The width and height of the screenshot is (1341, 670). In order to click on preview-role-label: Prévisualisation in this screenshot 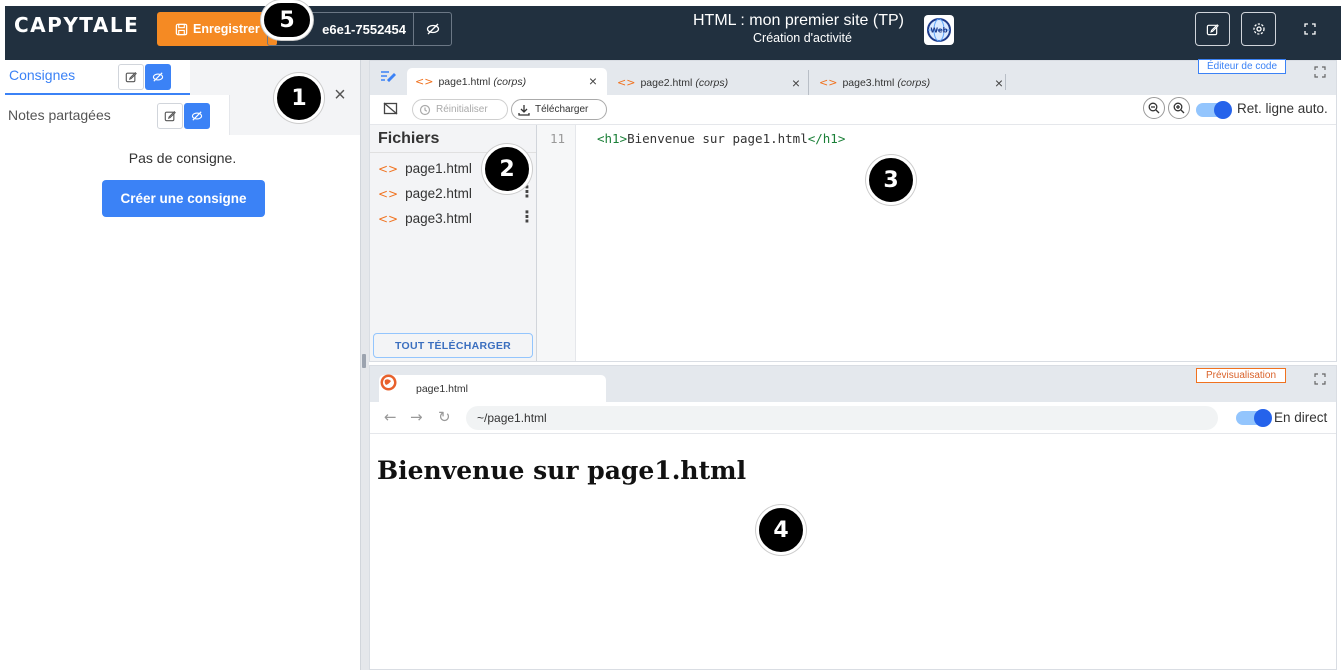, I will do `click(1241, 375)`.